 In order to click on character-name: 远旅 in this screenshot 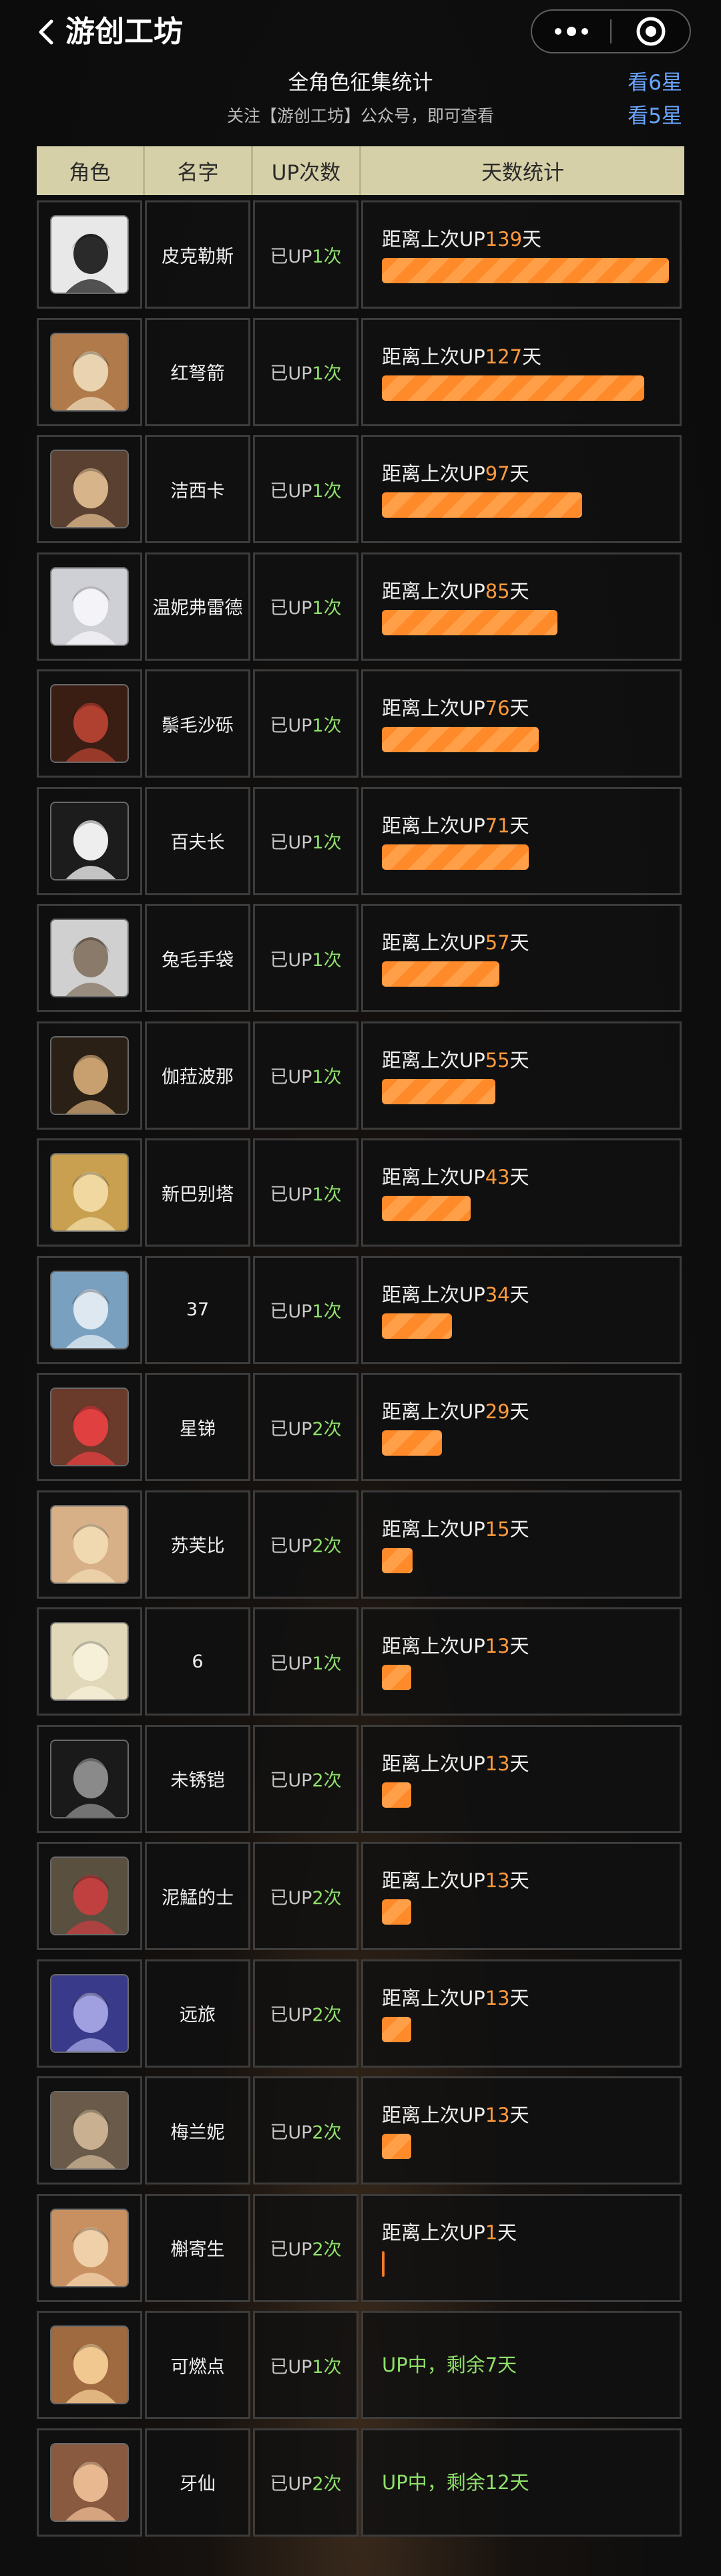, I will do `click(198, 2015)`.